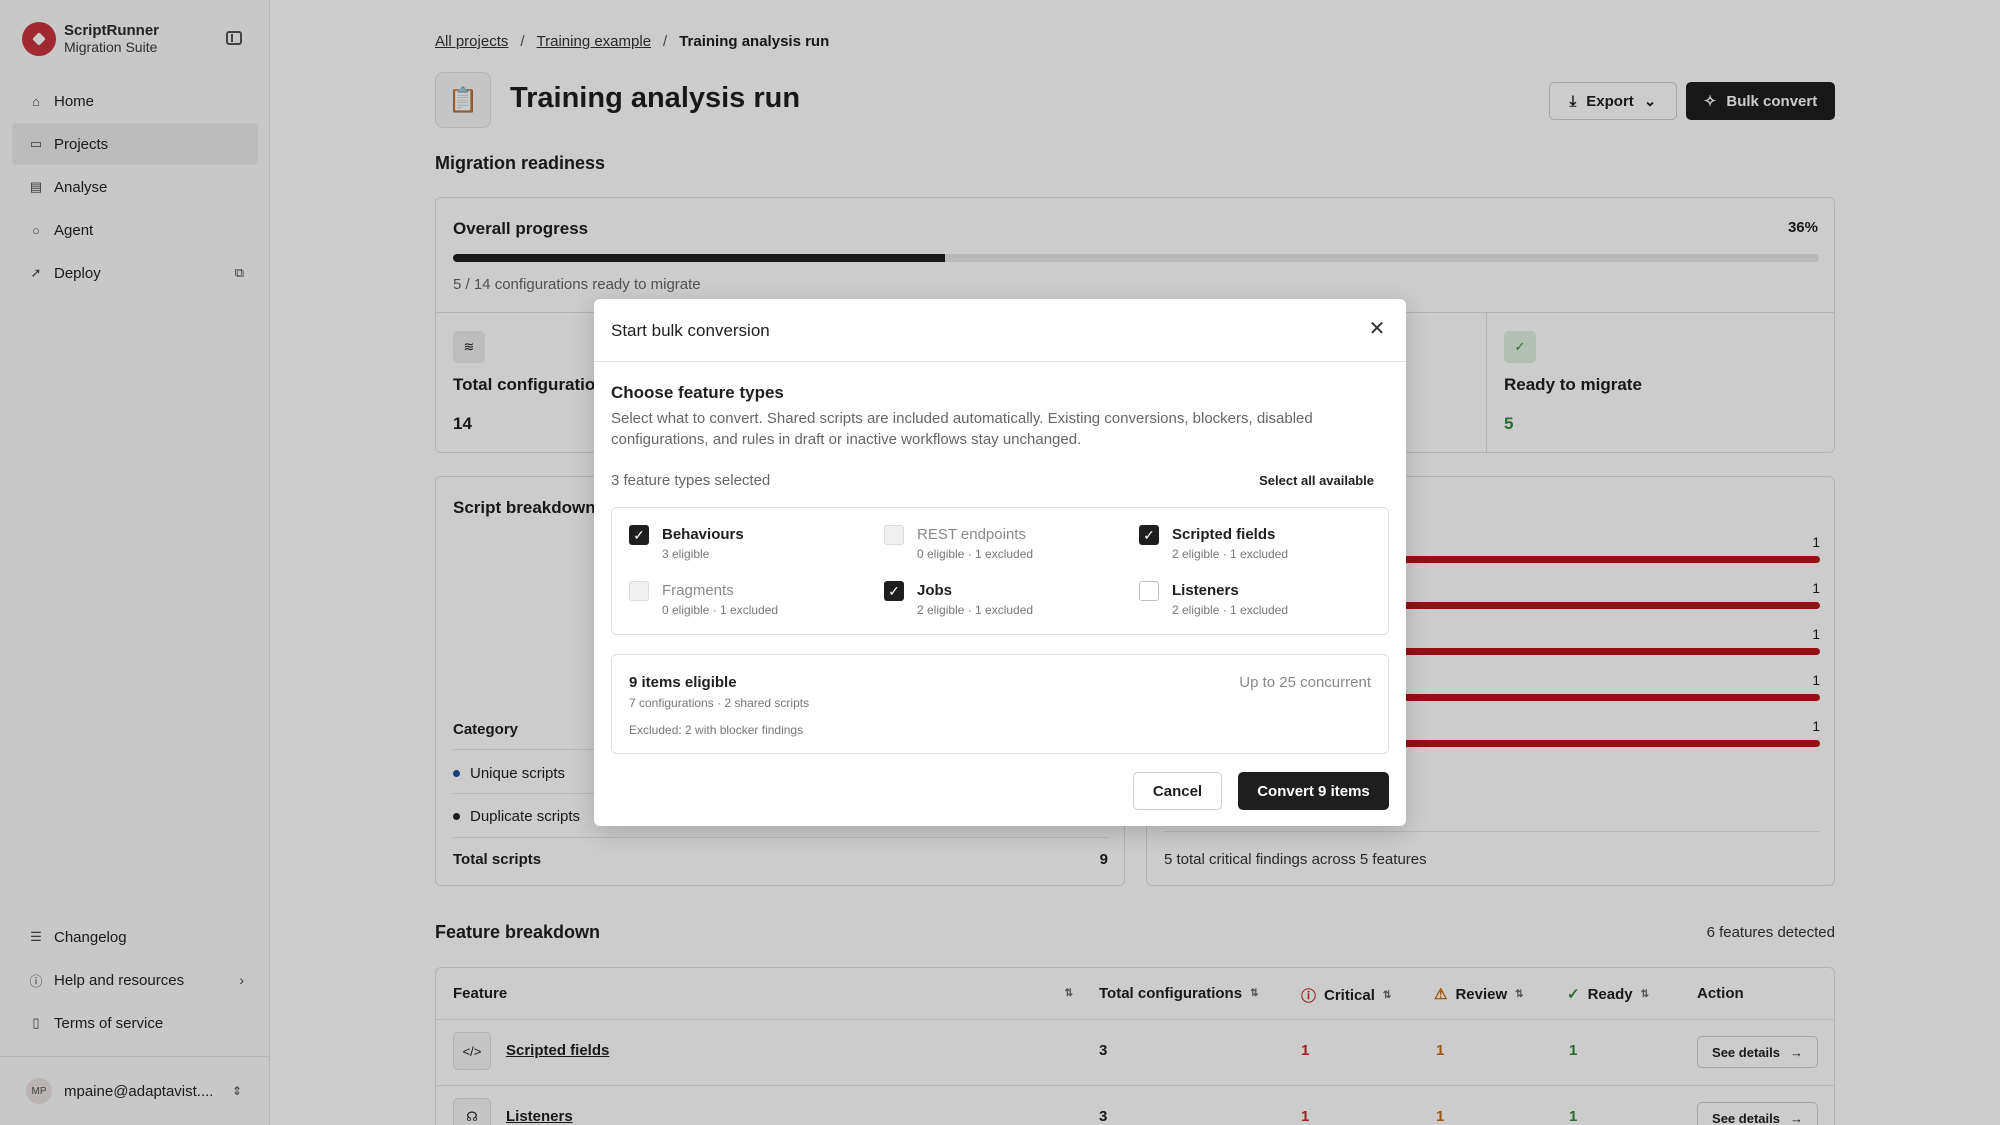 This screenshot has width=2000, height=1125. What do you see at coordinates (1224, 534) in the screenshot?
I see `option-label: Scripted fields` at bounding box center [1224, 534].